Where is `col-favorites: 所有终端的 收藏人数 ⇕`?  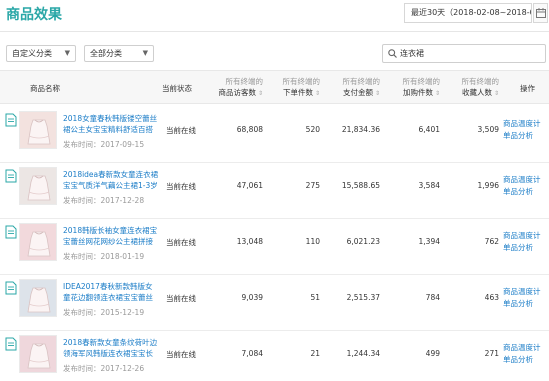 col-favorites: 所有终端的 收藏人数 ⇕ is located at coordinates (473, 87).